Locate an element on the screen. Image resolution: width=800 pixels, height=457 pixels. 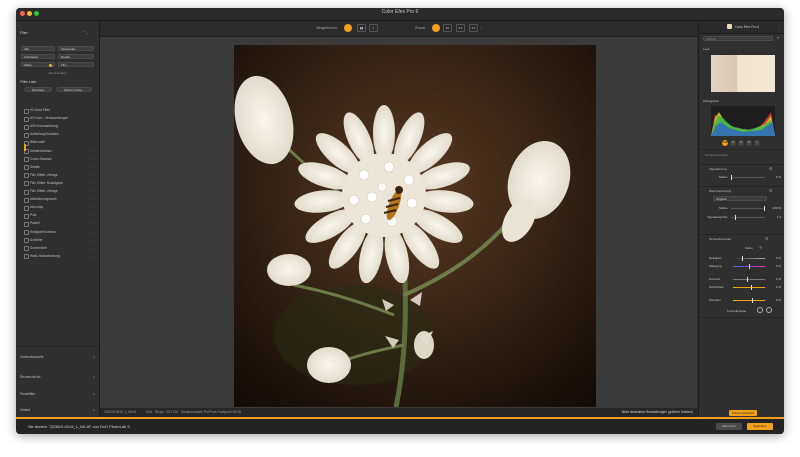
zoom-100-button: 1:1 is located at coordinates (460, 28).